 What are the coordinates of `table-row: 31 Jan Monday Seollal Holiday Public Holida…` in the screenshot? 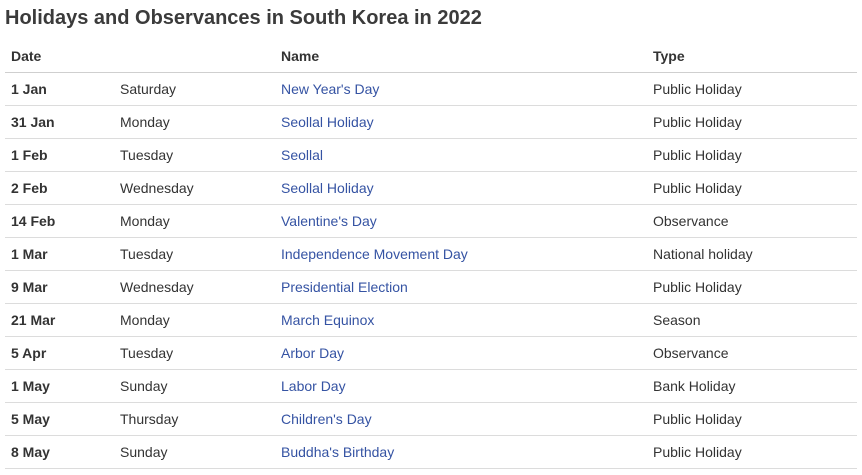 It's located at (431, 122).